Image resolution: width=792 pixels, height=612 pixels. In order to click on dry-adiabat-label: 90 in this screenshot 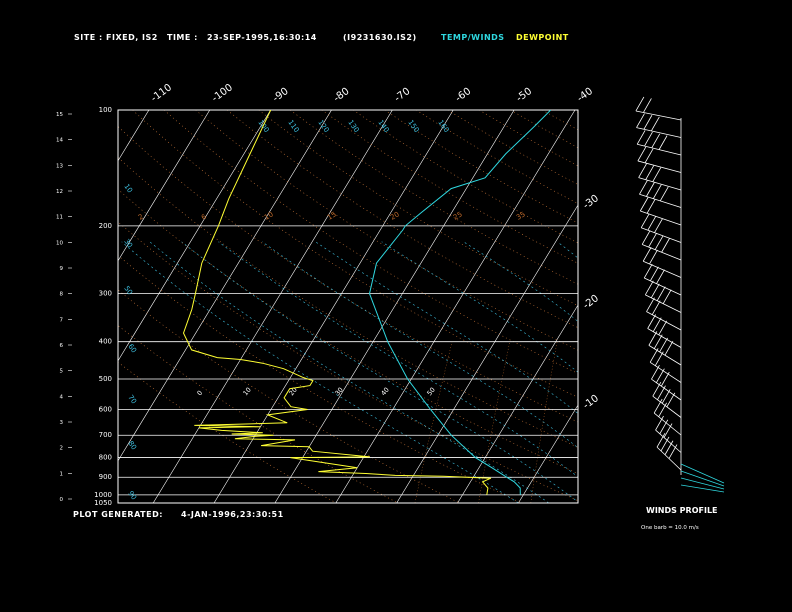, I will do `click(132, 496)`.